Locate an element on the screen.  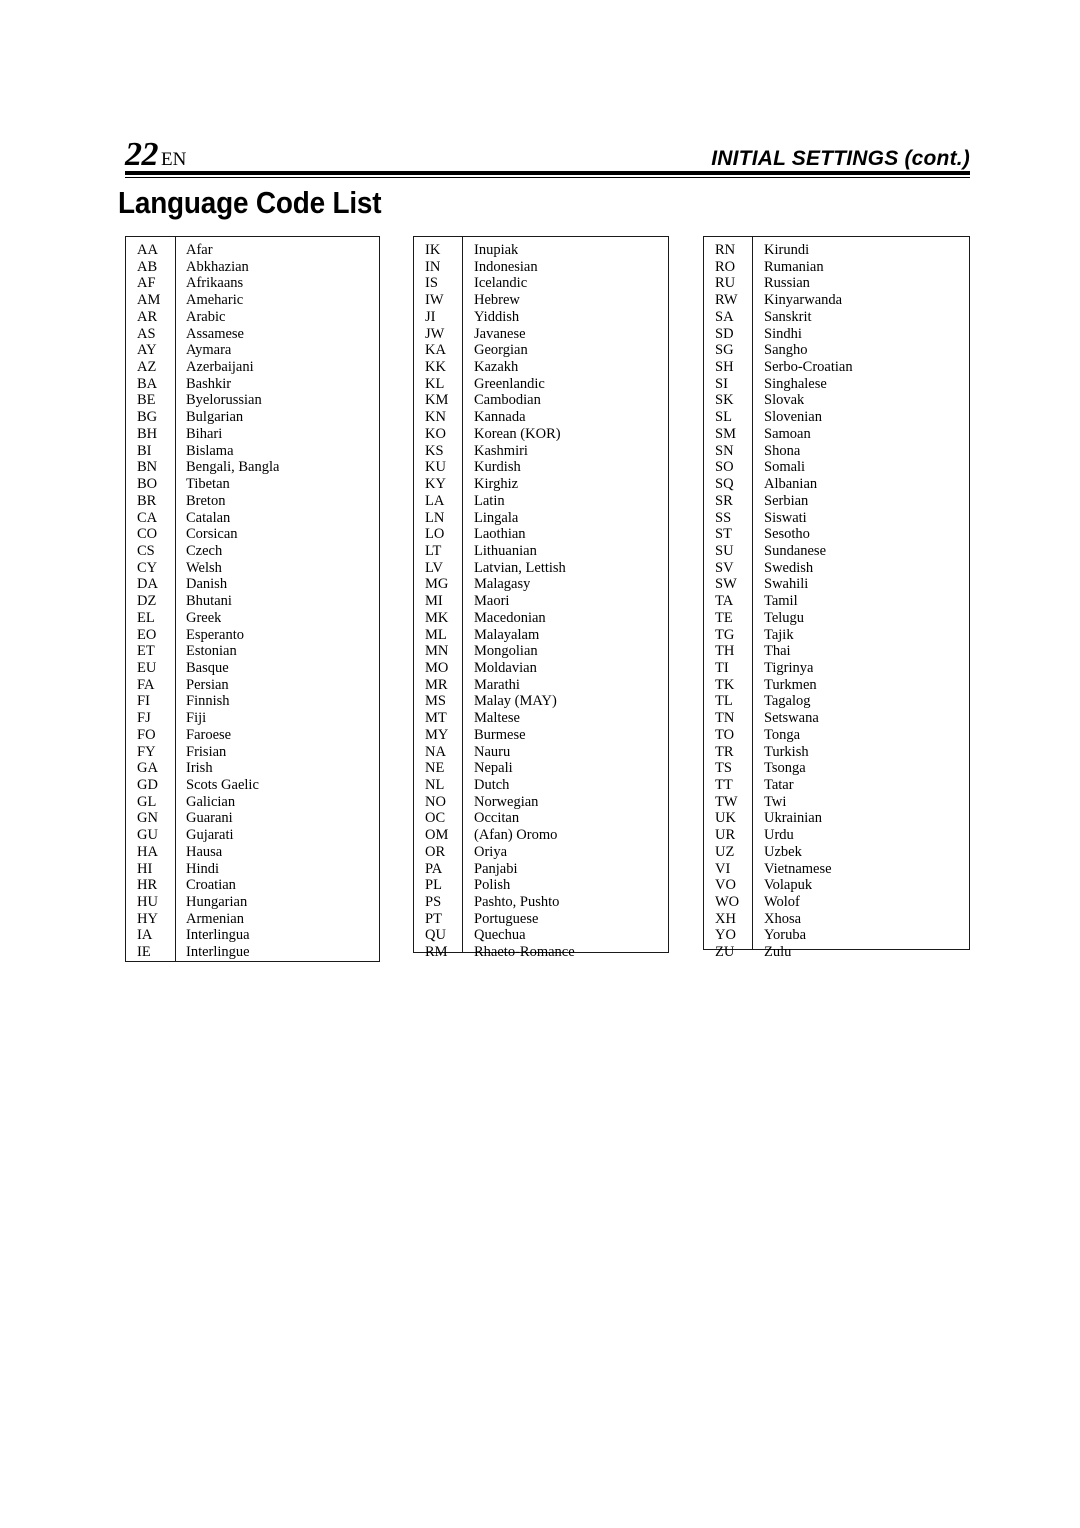
language-name: Fiji is located at coordinates (196, 718).